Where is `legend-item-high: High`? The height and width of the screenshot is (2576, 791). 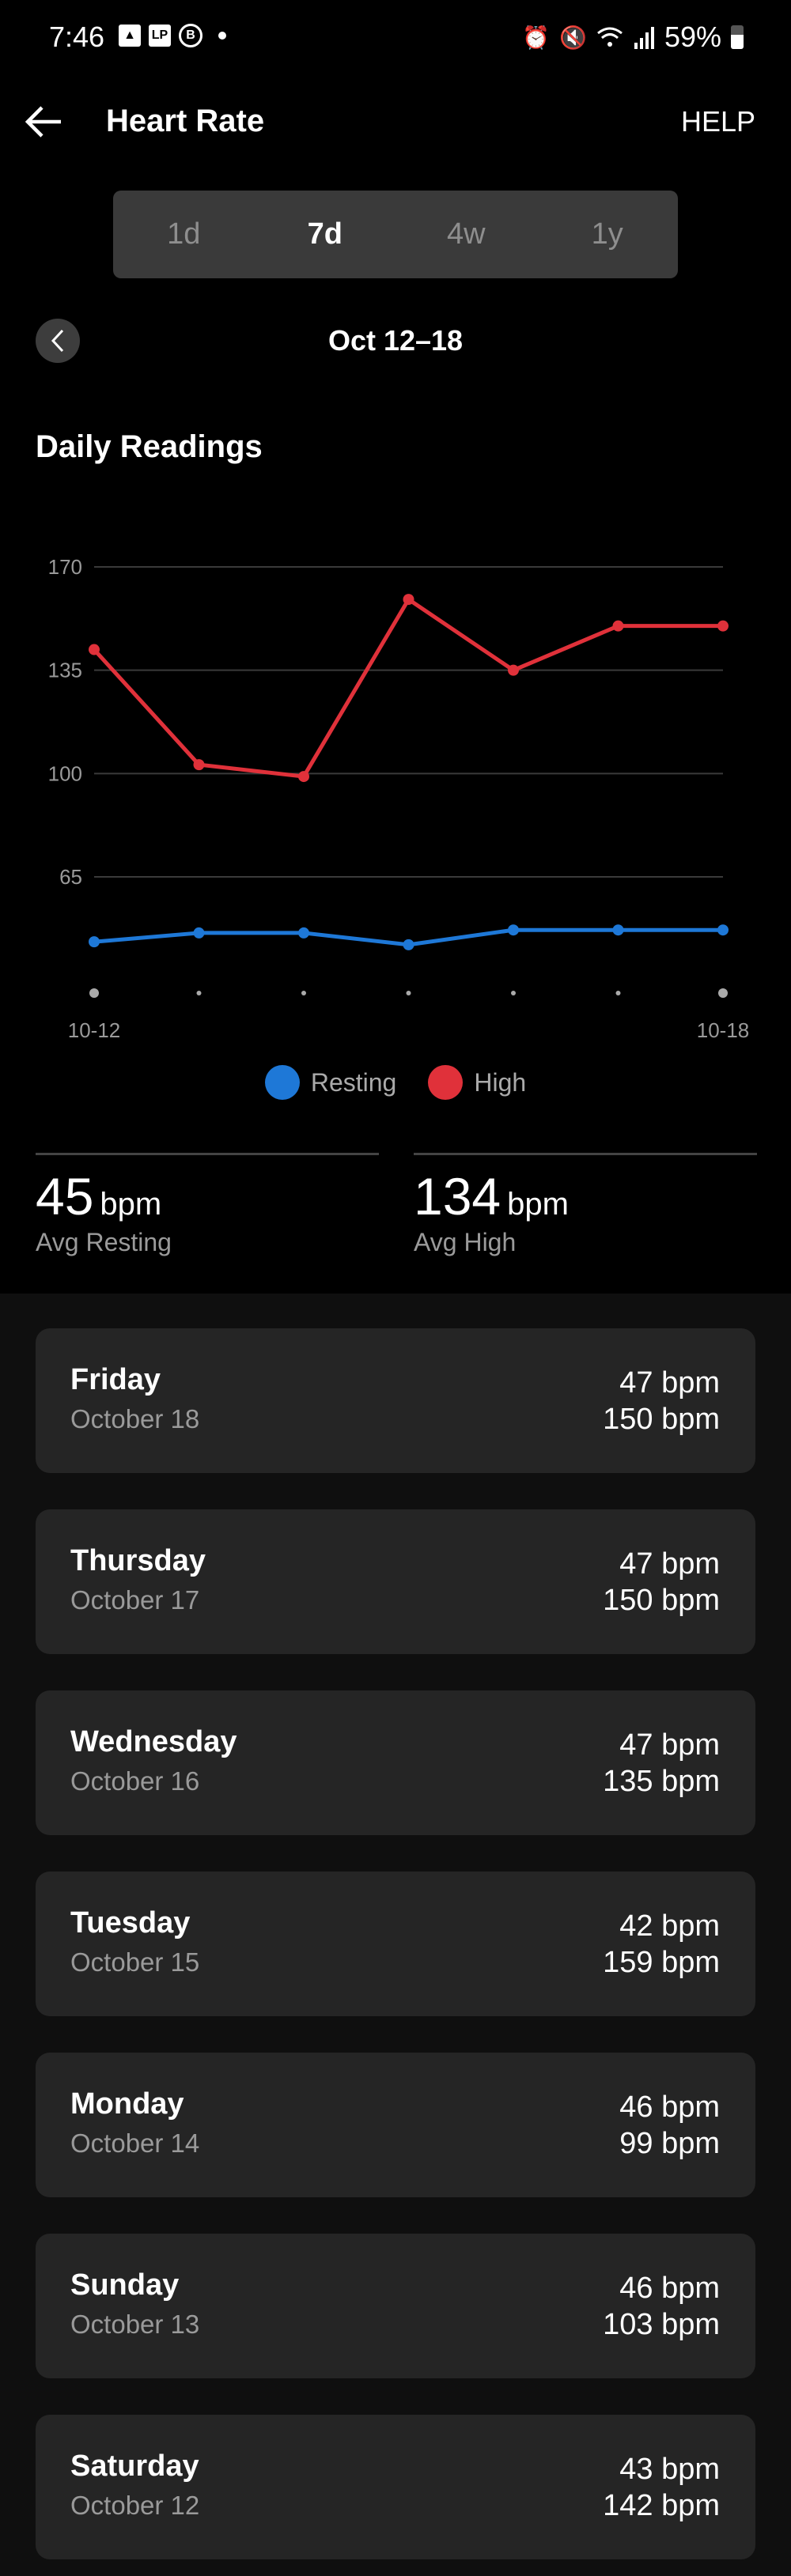 legend-item-high: High is located at coordinates (477, 1082).